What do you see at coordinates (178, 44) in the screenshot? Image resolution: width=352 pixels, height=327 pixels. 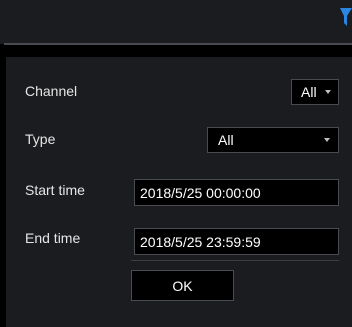 I see `header-divider` at bounding box center [178, 44].